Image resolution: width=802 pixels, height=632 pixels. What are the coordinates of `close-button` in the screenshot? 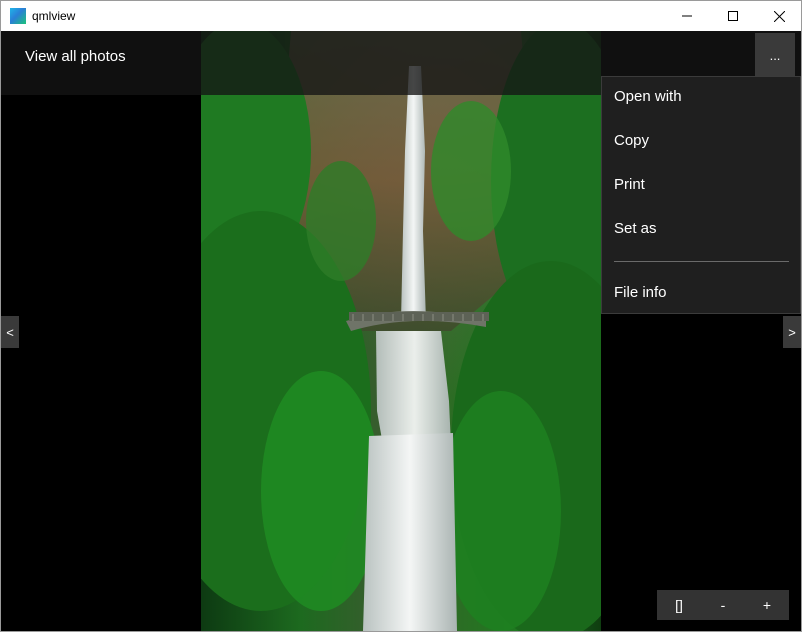 It's located at (778, 16).